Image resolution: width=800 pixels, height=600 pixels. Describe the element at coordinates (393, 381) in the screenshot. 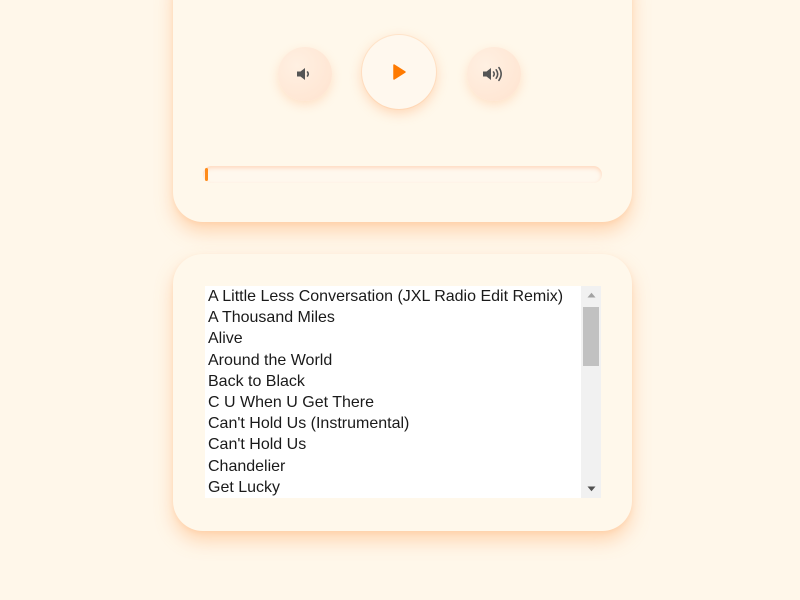

I see `playlist-track: Back to Black` at that location.